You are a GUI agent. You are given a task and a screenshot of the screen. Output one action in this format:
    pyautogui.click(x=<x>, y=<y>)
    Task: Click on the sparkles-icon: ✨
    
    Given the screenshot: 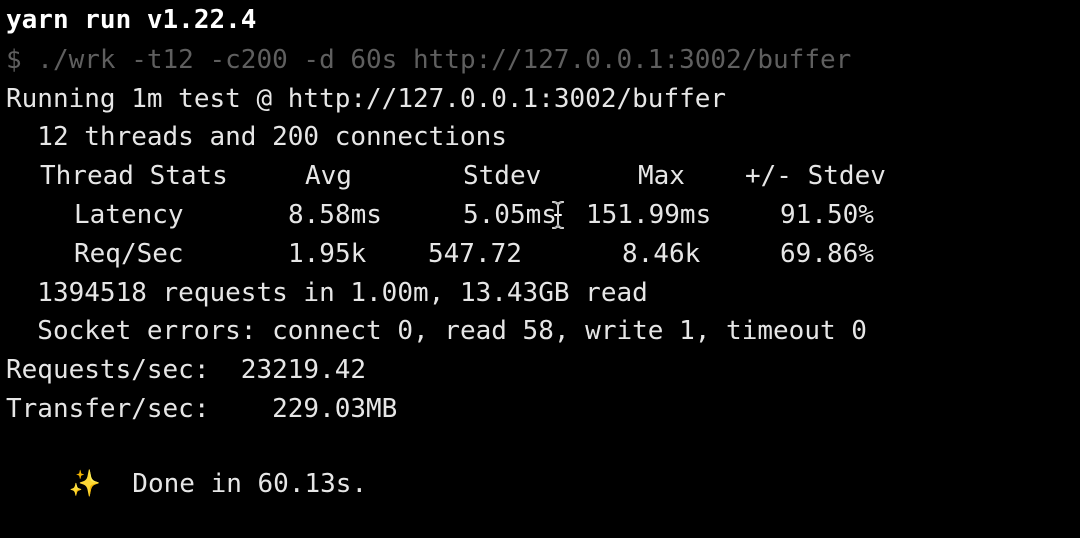 What is the action you would take?
    pyautogui.click(x=84, y=484)
    